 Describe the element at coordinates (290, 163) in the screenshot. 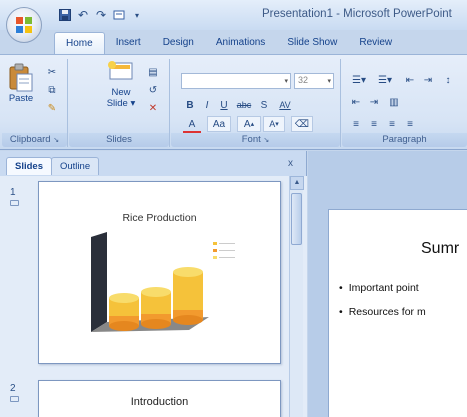

I see `close-icon: x` at that location.